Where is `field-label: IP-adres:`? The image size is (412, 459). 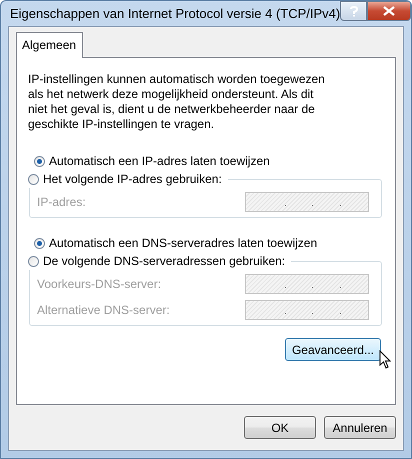 field-label: IP-adres: is located at coordinates (61, 202).